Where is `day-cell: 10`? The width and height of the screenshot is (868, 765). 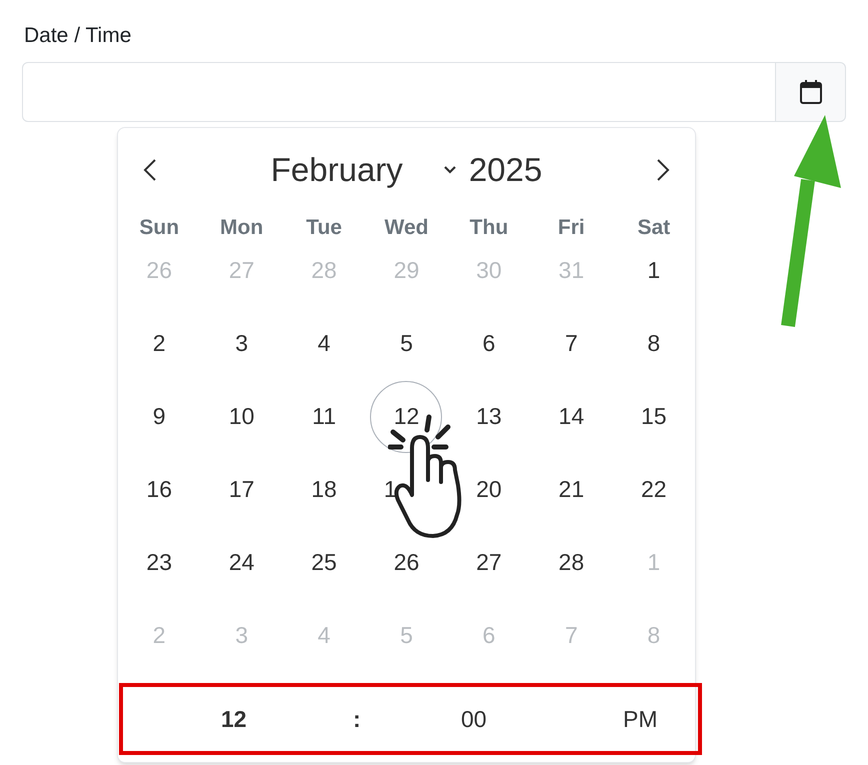 day-cell: 10 is located at coordinates (241, 416).